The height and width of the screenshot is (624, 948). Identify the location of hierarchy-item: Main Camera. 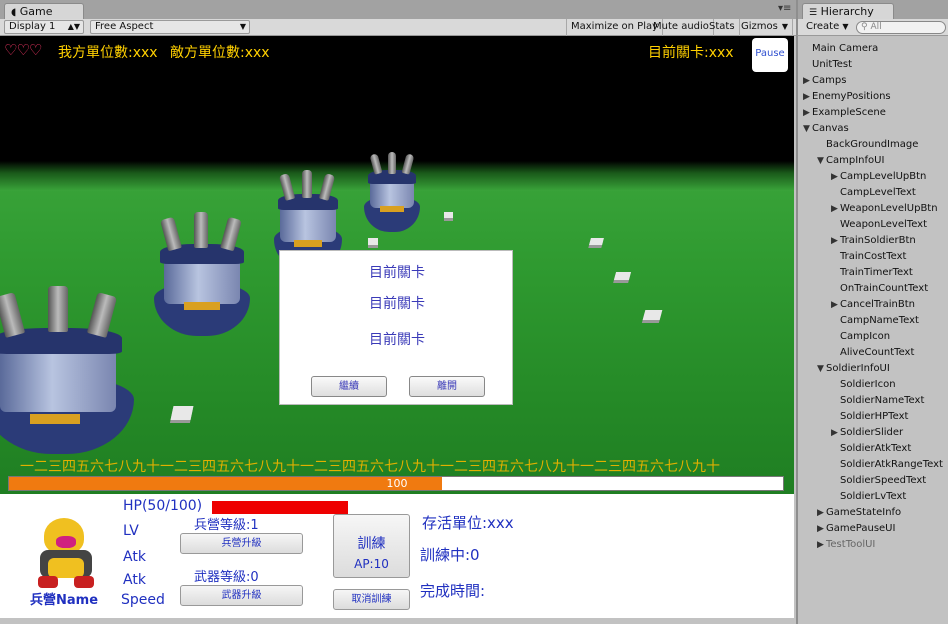
(845, 49).